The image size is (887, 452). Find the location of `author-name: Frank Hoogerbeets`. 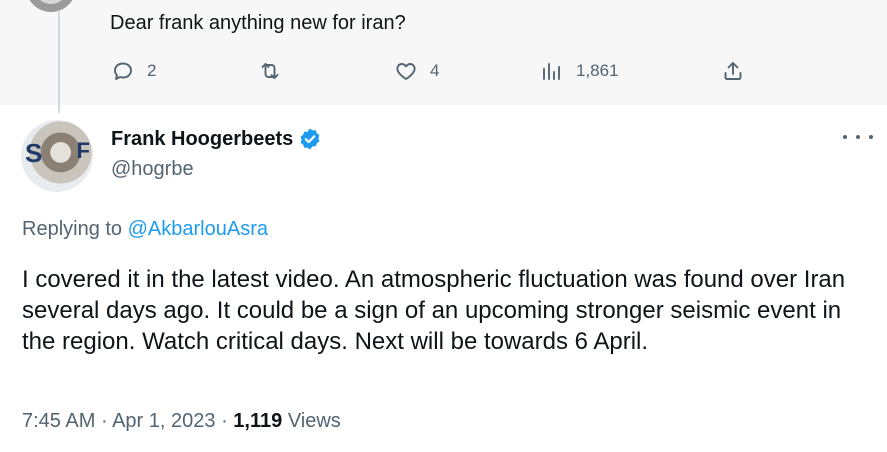

author-name: Frank Hoogerbeets is located at coordinates (202, 138).